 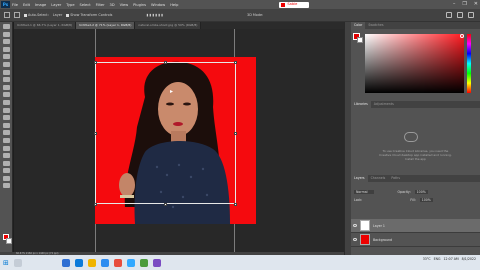 What do you see at coordinates (421, 192) in the screenshot?
I see `opacity-field: 100%` at bounding box center [421, 192].